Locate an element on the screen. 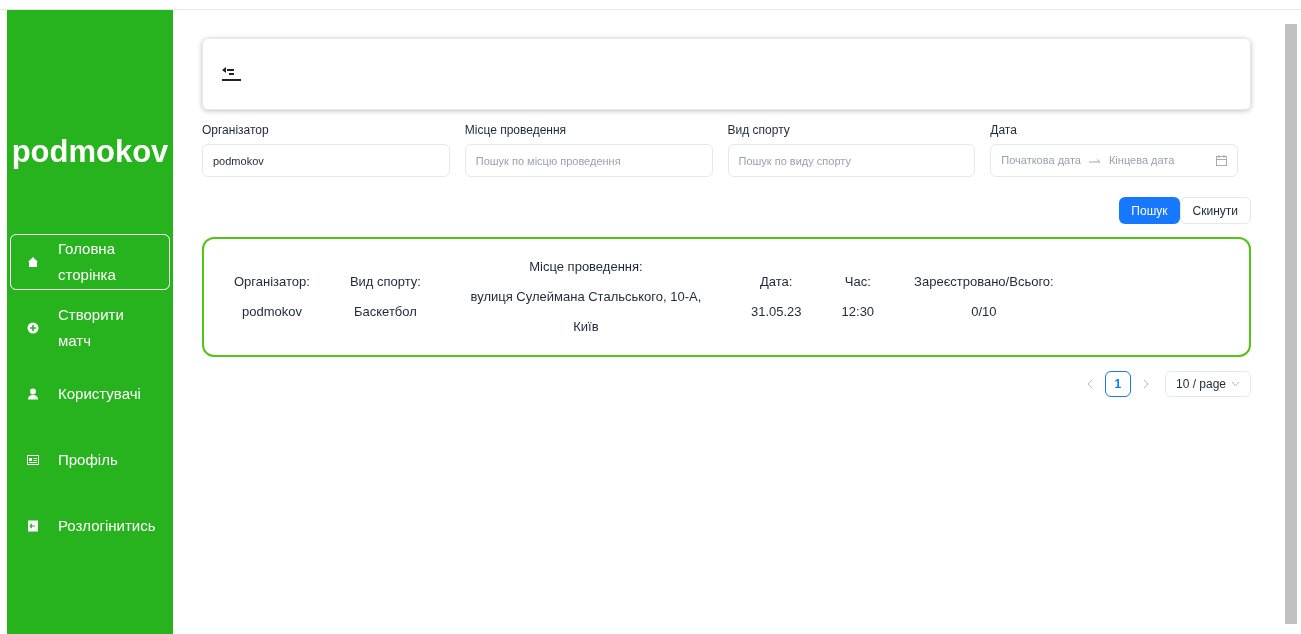  reset-button: Скинути is located at coordinates (1215, 210).